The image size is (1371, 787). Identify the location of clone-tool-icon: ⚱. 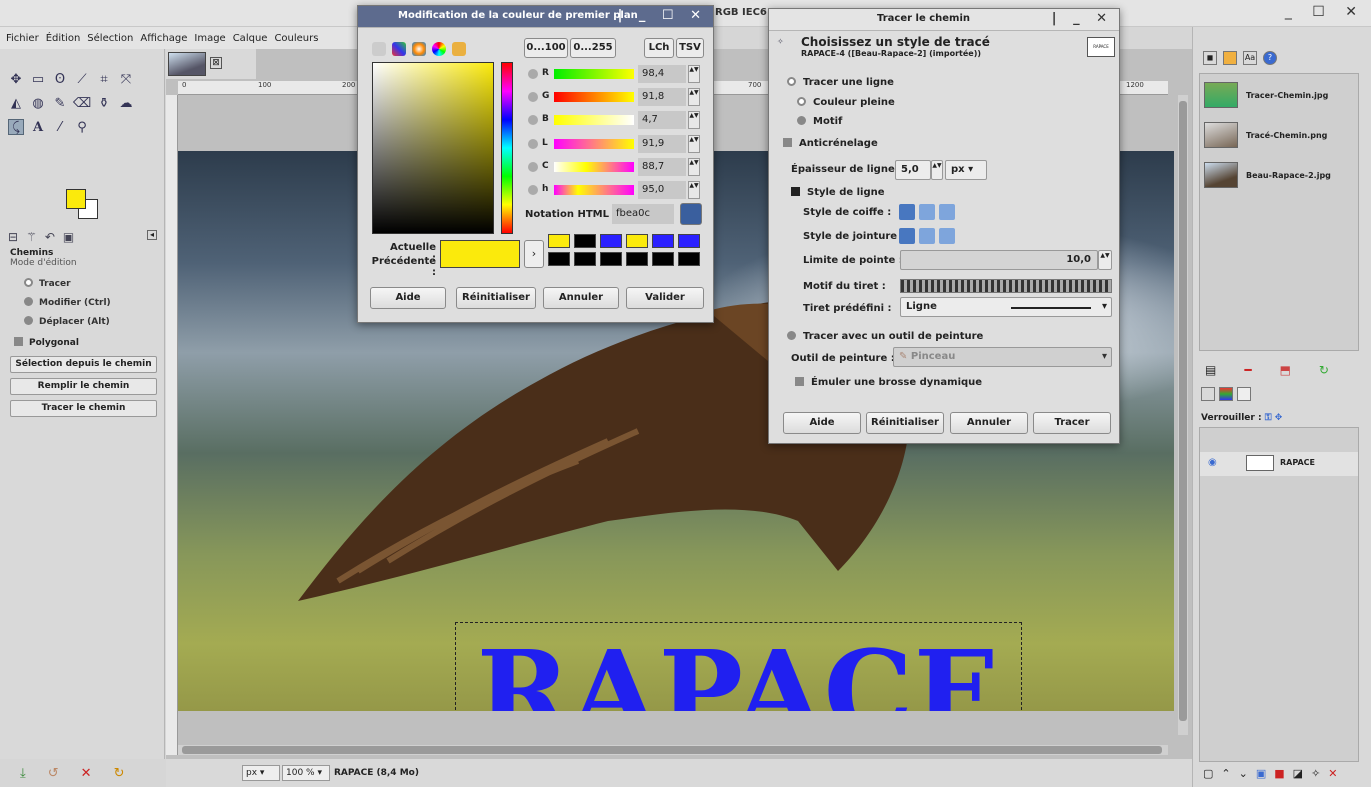
(104, 103).